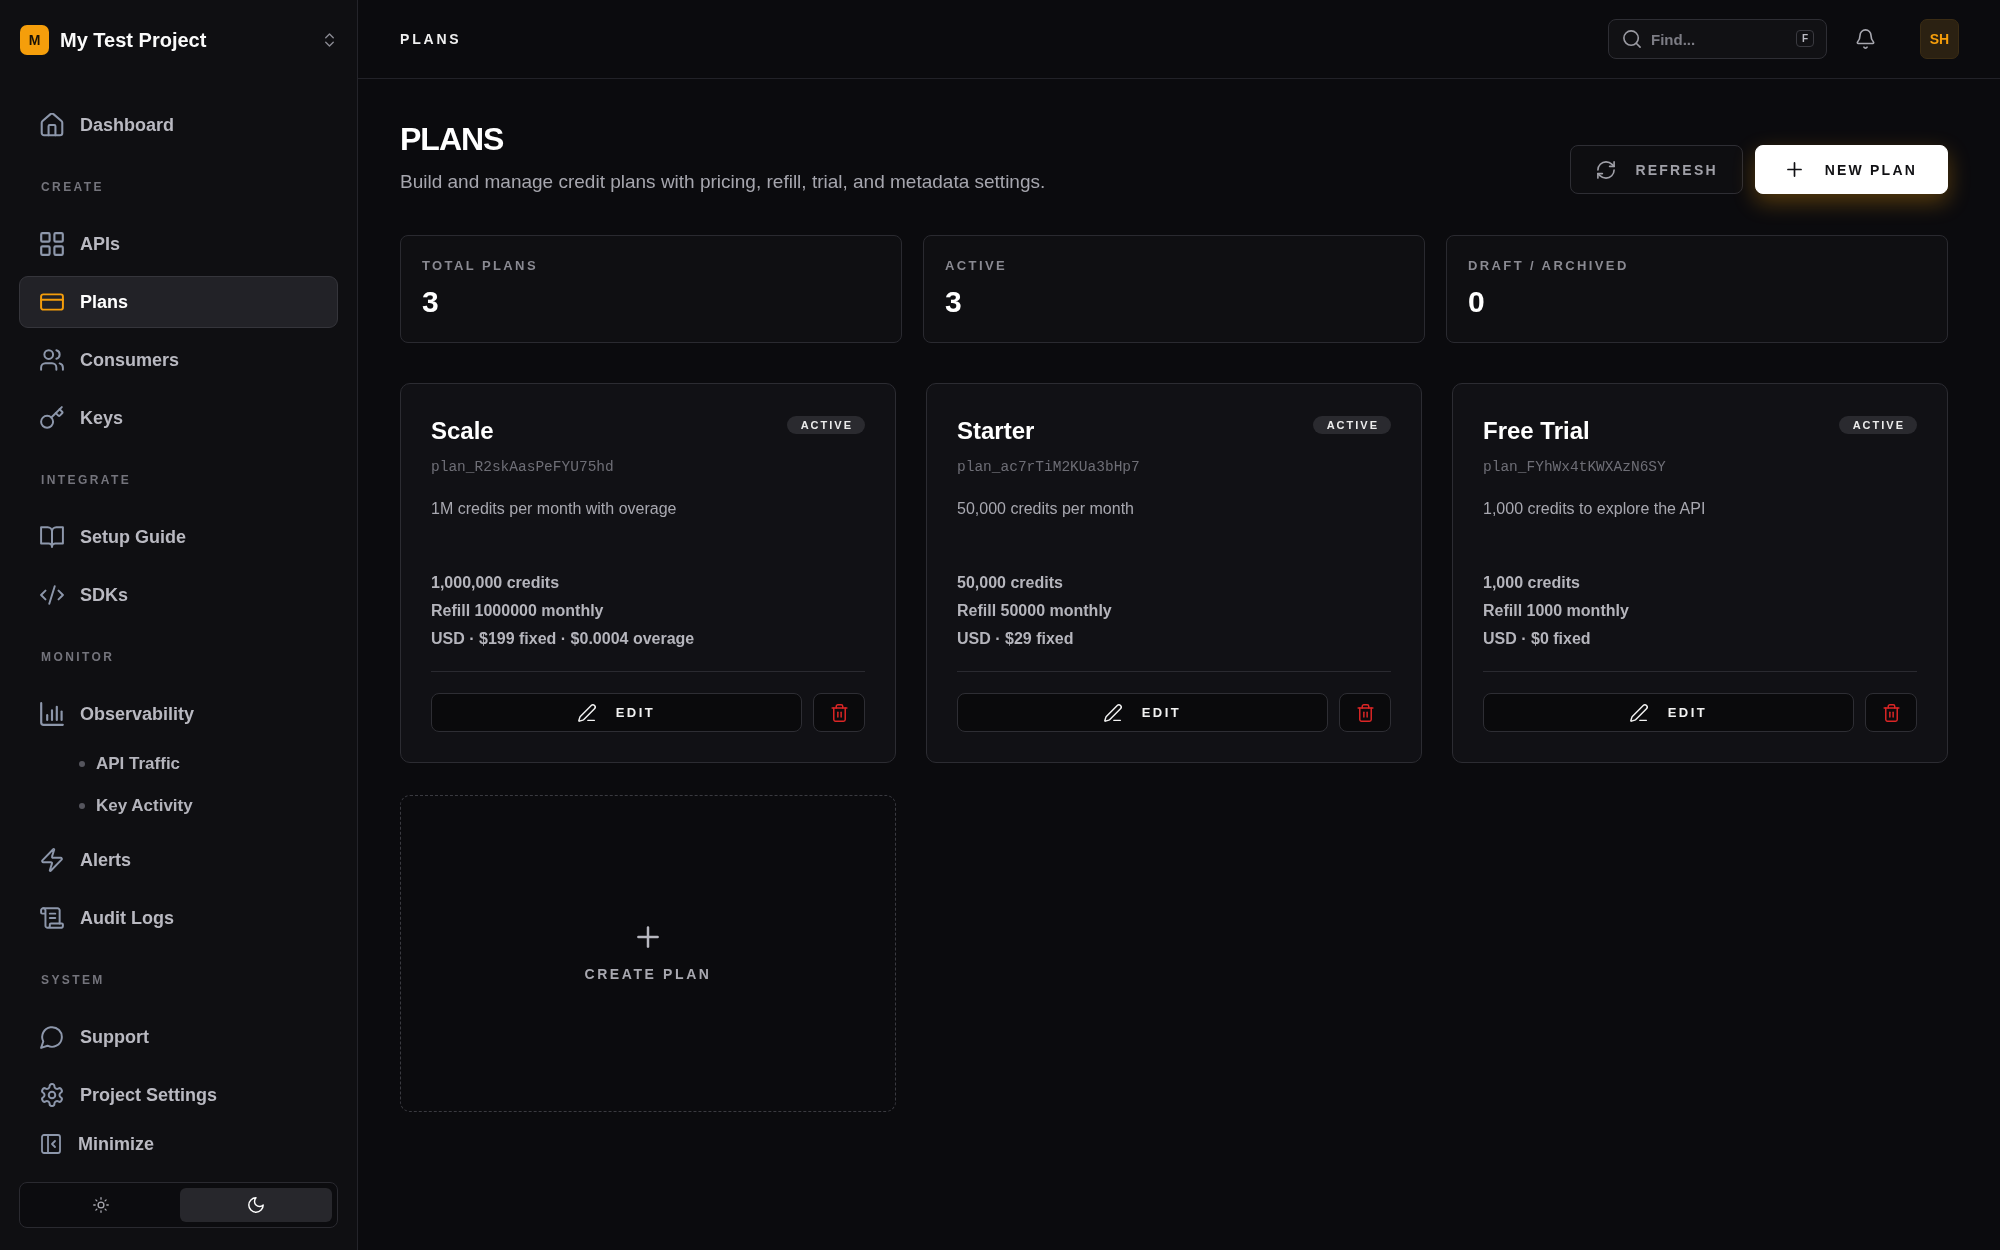  What do you see at coordinates (329, 40) in the screenshot?
I see `chevron-up-down-icon` at bounding box center [329, 40].